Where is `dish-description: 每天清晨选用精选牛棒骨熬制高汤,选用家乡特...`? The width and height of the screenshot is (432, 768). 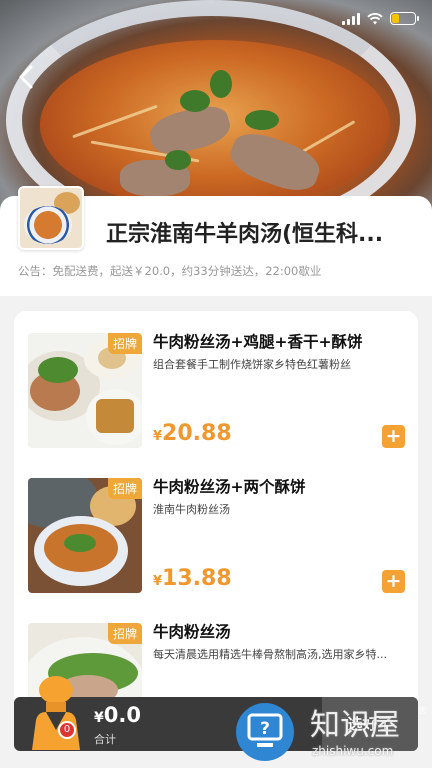 dish-description: 每天清晨选用精选牛棒骨熬制高汤,选用家乡特... is located at coordinates (270, 654).